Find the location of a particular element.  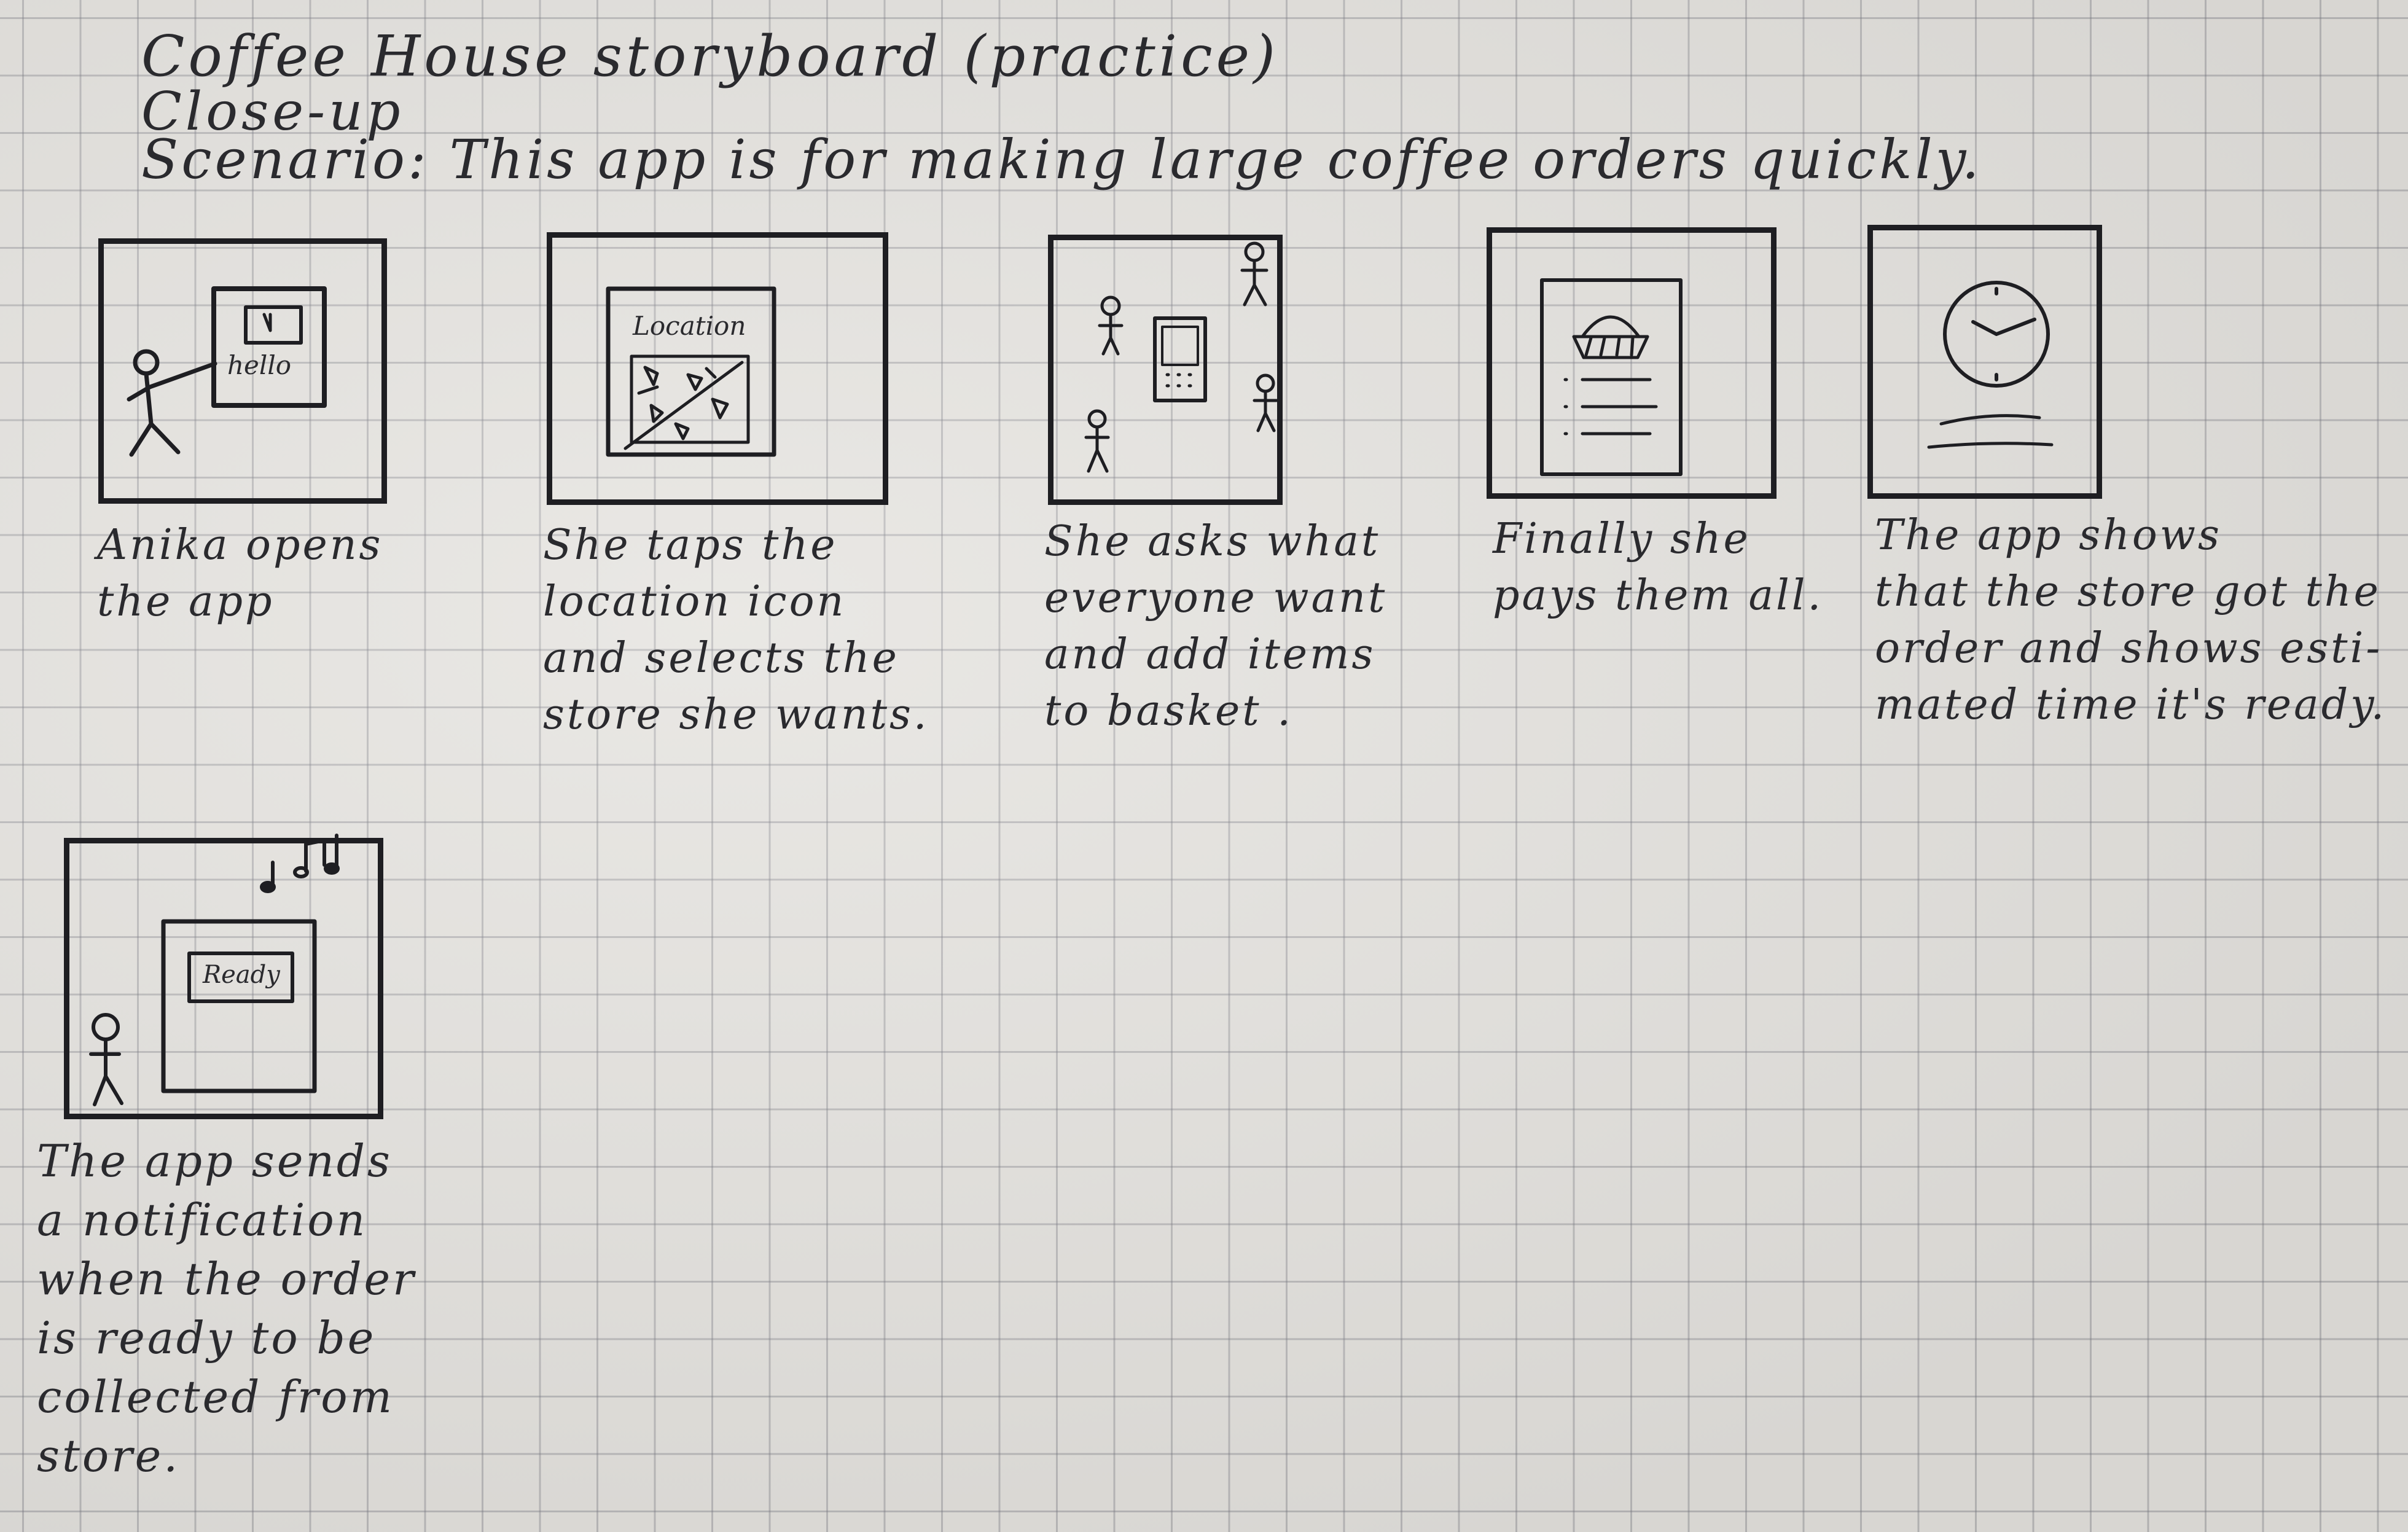

panel-6-sketch-text: Ready is located at coordinates (242, 975).